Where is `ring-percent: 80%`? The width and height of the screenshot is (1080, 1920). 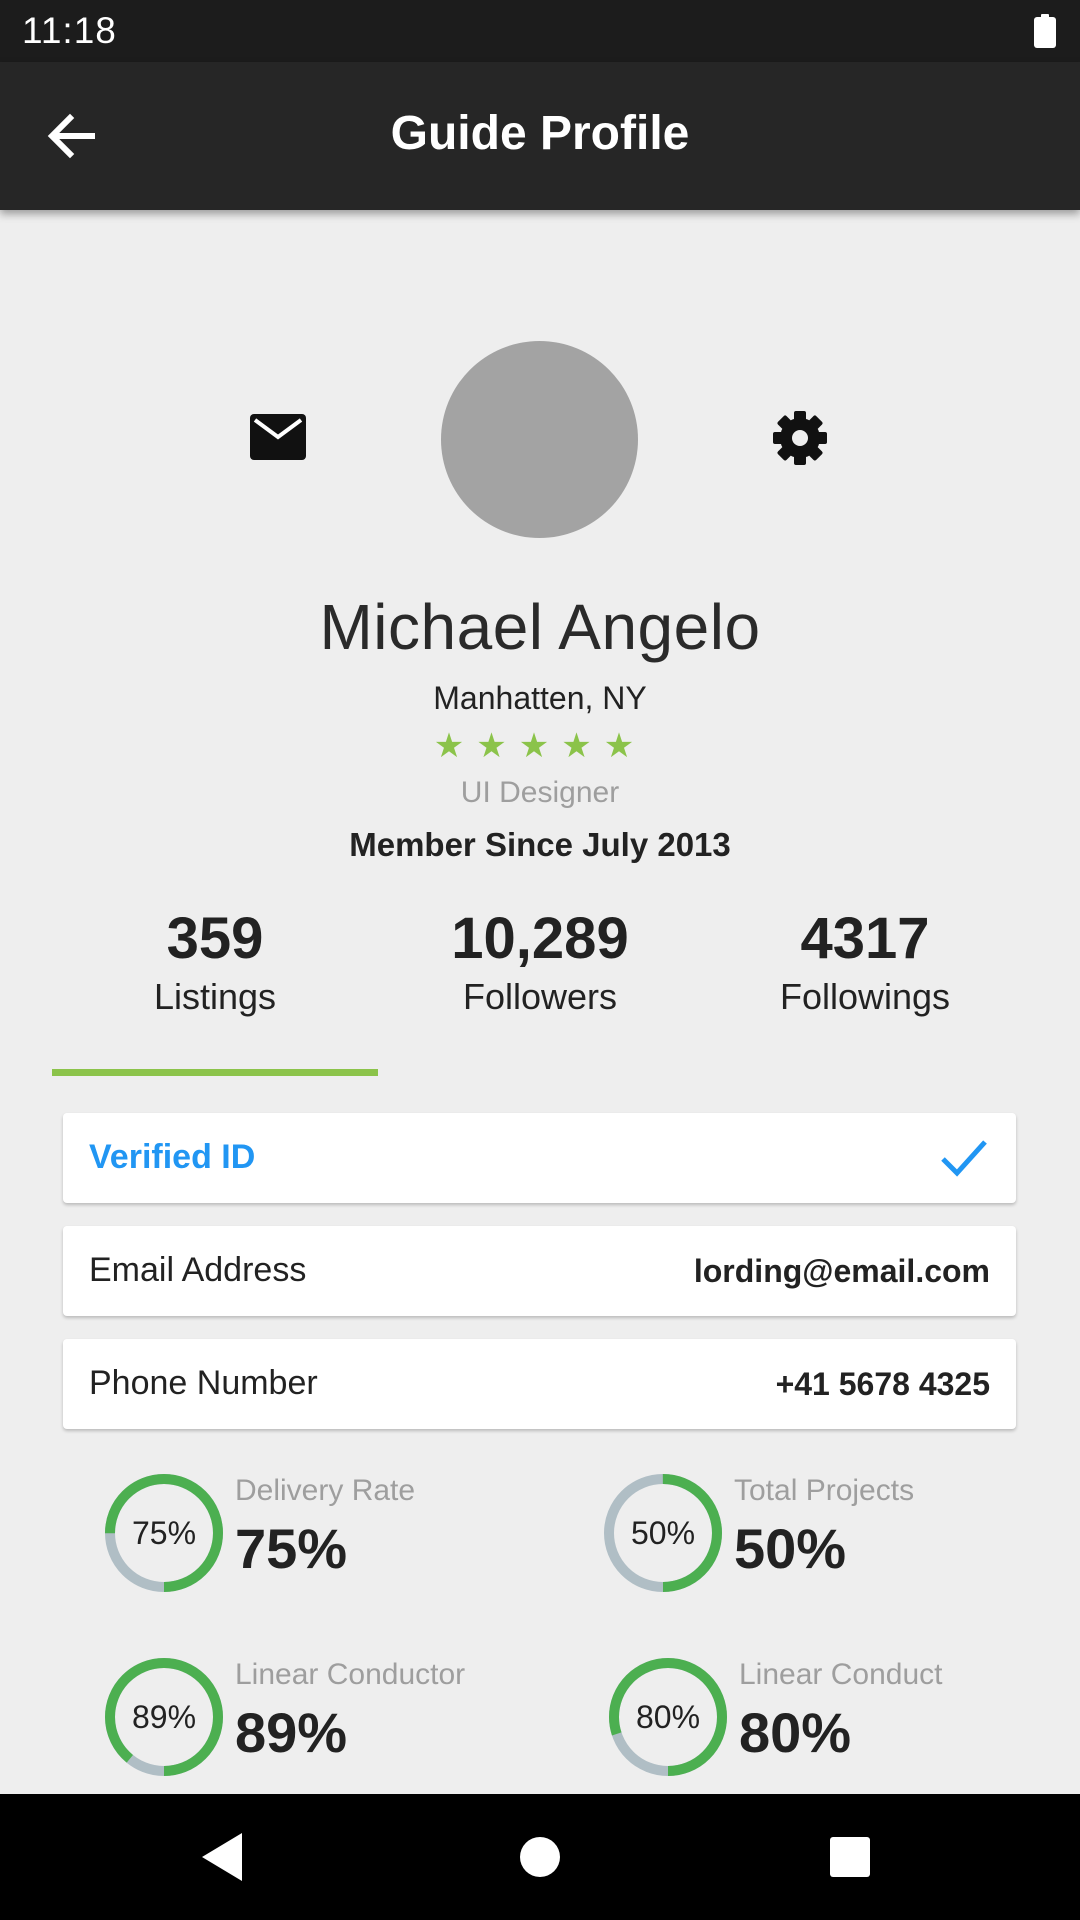 ring-percent: 80% is located at coordinates (668, 1717).